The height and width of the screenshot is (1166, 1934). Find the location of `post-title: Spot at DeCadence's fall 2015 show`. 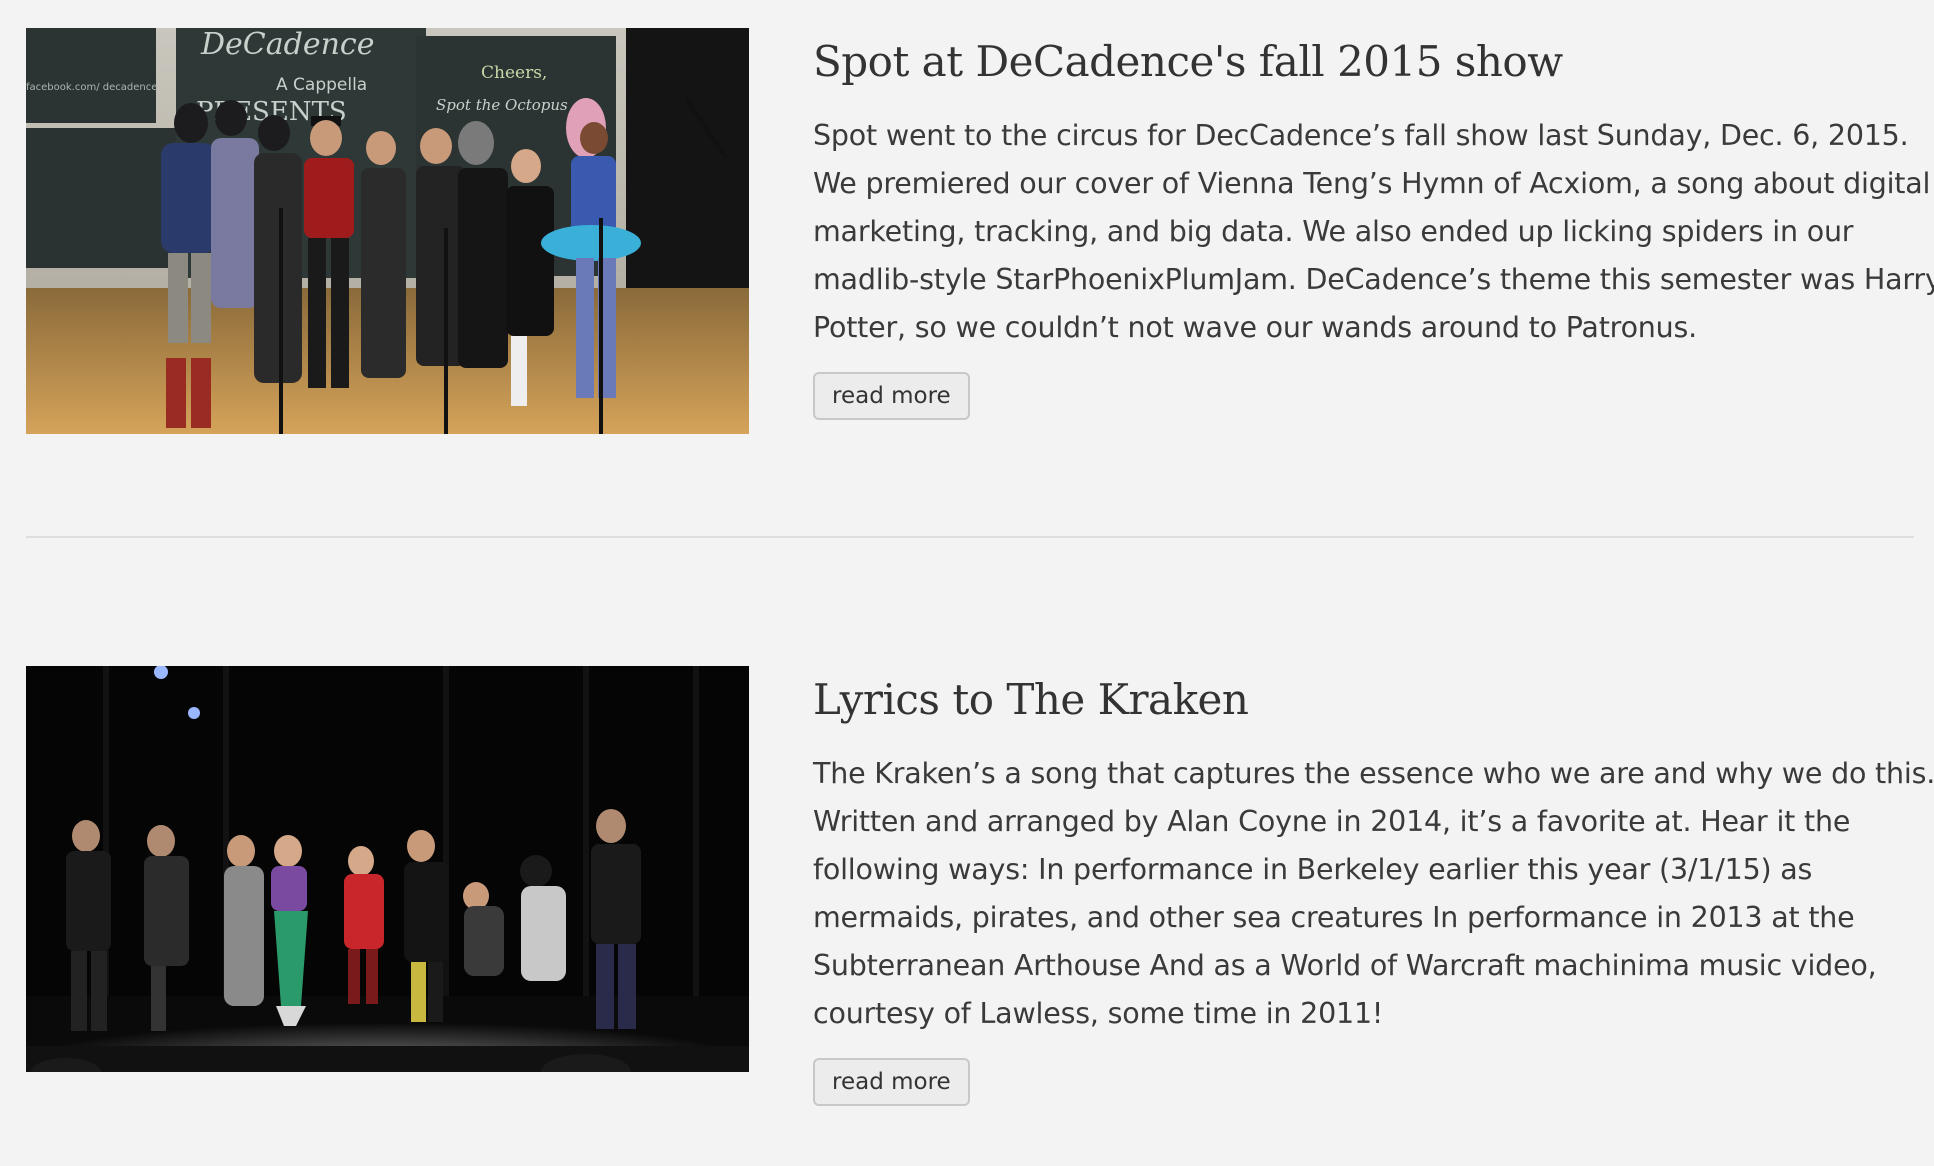

post-title: Spot at DeCadence's fall 2015 show is located at coordinates (1373, 59).